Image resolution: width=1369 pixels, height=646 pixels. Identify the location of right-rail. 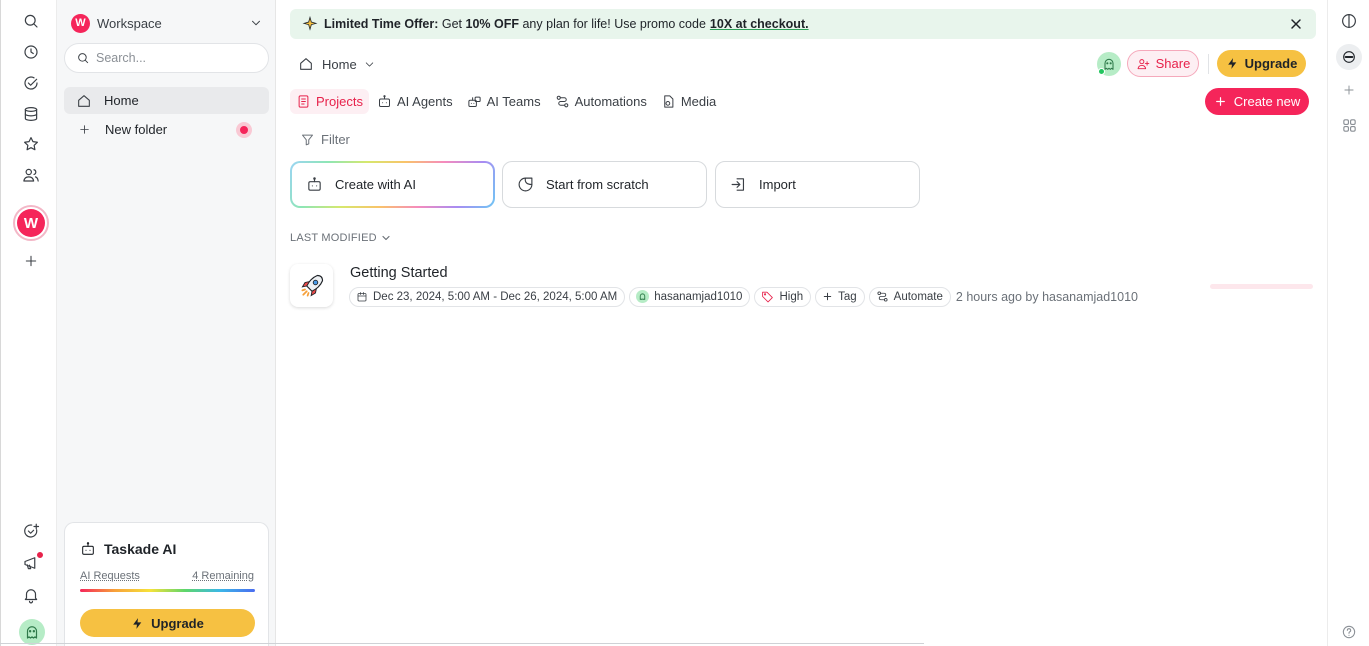
(1348, 323).